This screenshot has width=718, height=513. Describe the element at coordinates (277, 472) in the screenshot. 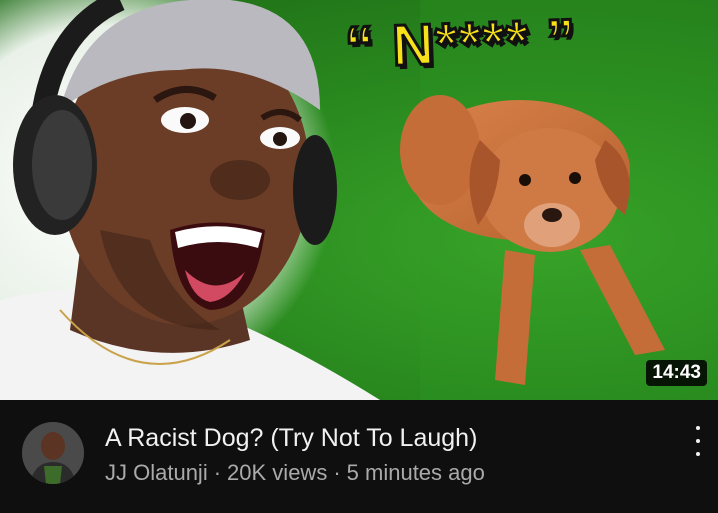

I see `view-count: 20K views` at that location.